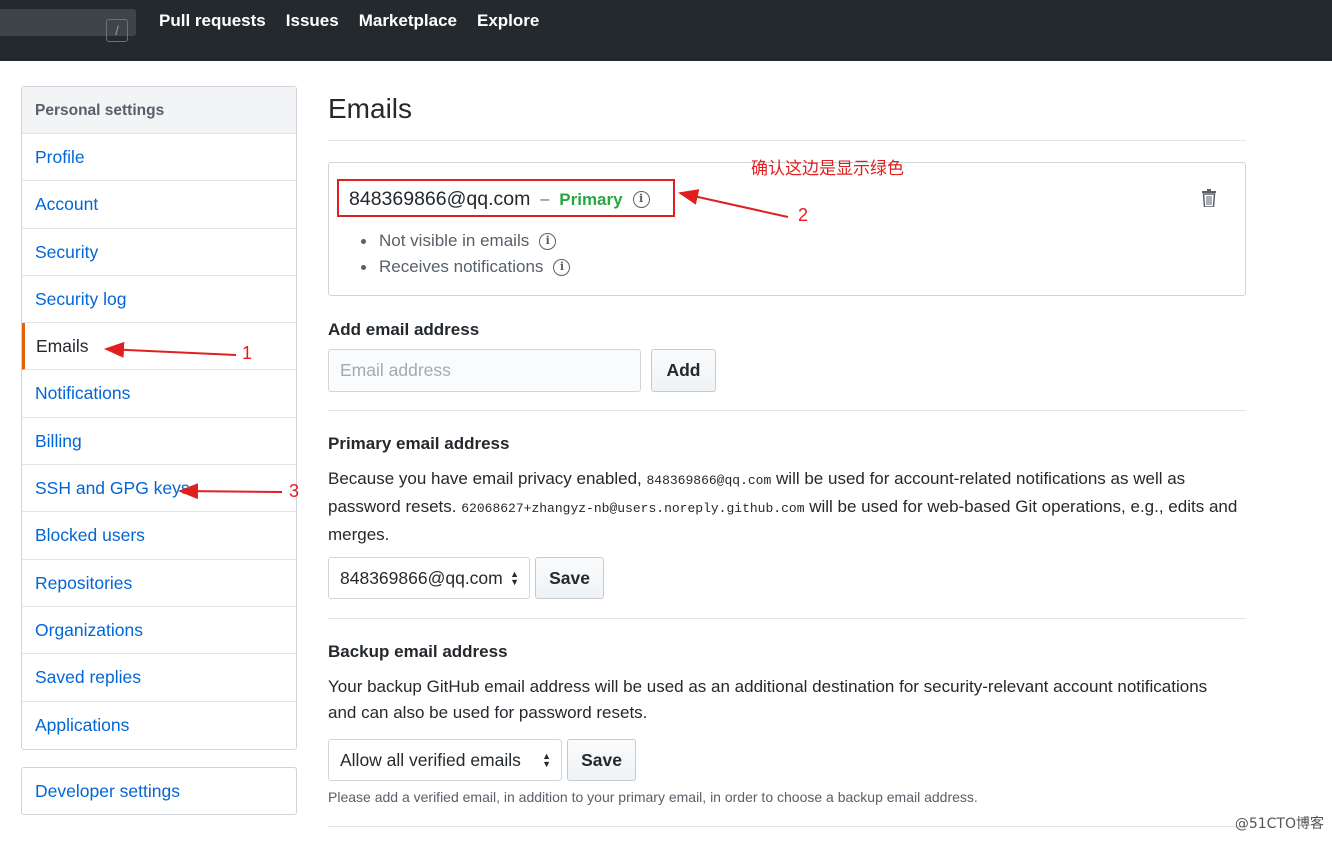 The image size is (1332, 841). I want to click on annotation-label-1: 1, so click(247, 353).